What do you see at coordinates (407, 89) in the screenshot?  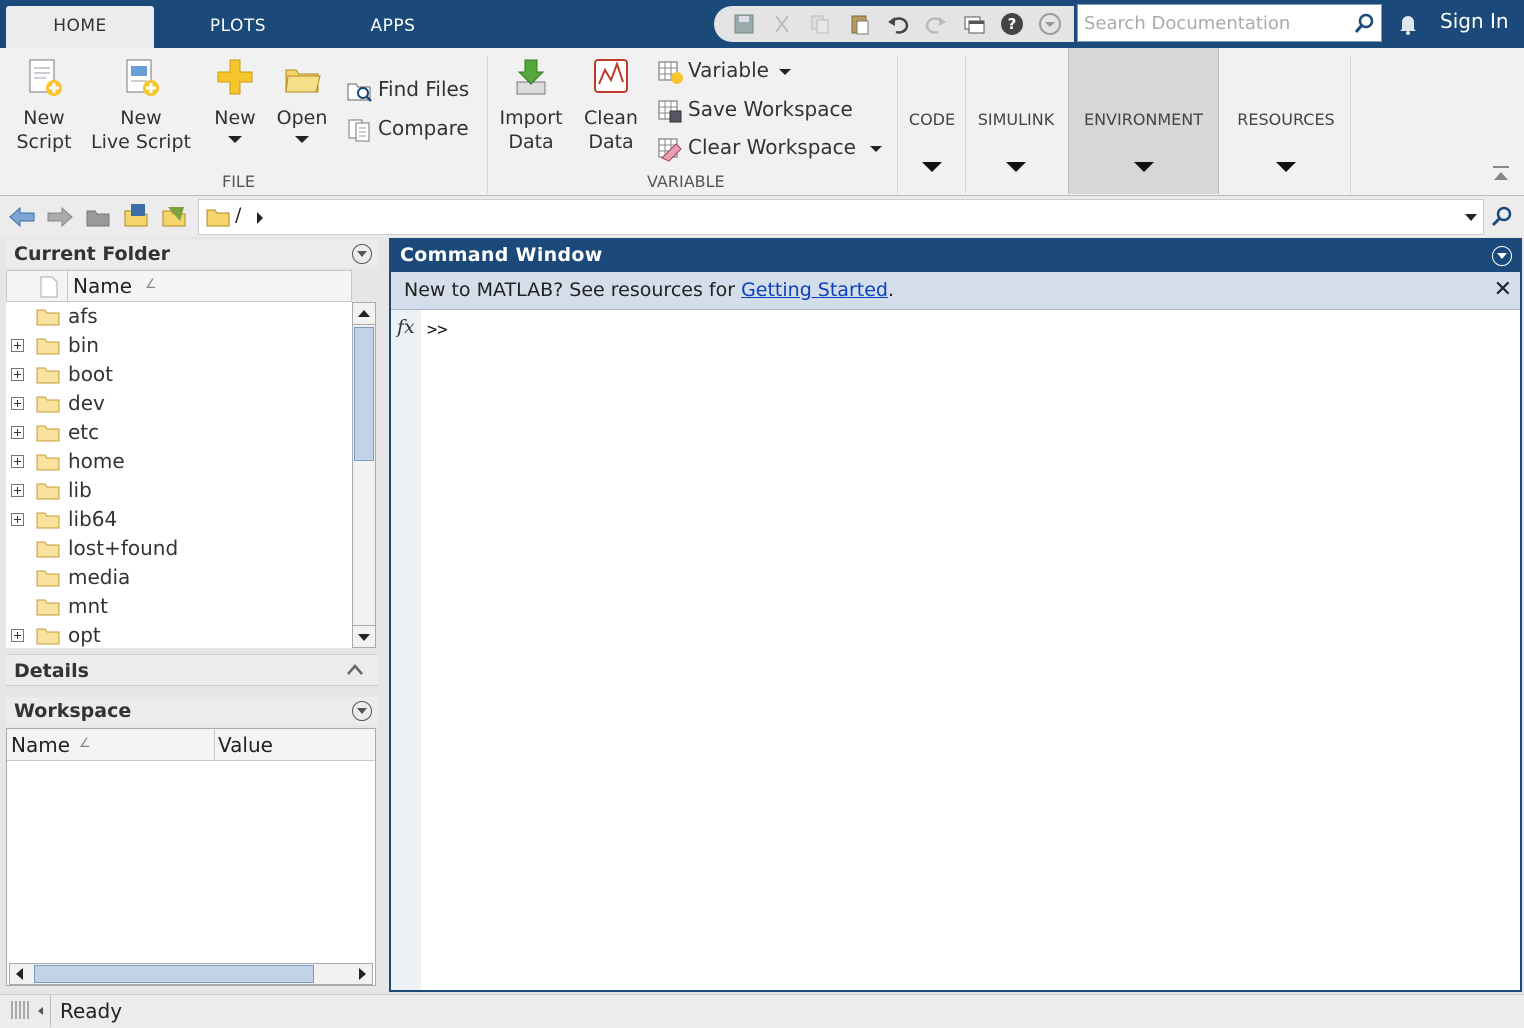 I see `find-files-button: Find Files` at bounding box center [407, 89].